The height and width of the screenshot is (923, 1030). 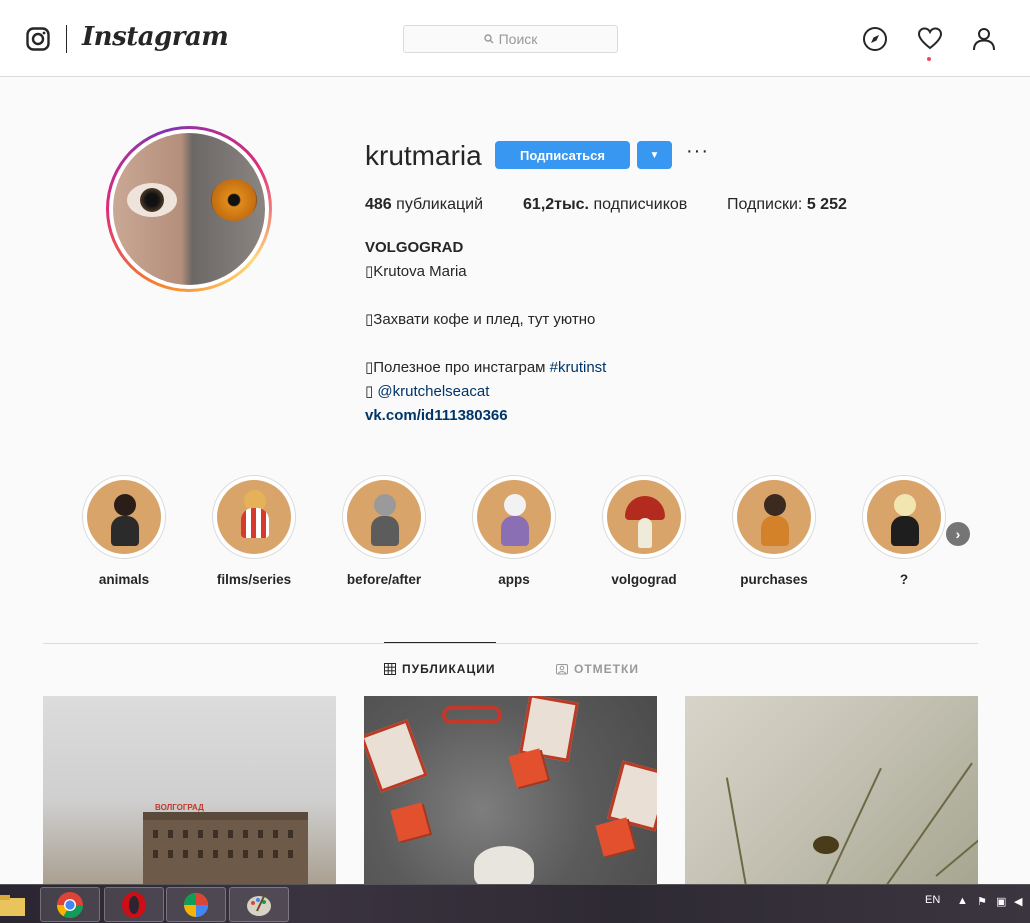 I want to click on profile-username: krutmaria, so click(x=423, y=155).